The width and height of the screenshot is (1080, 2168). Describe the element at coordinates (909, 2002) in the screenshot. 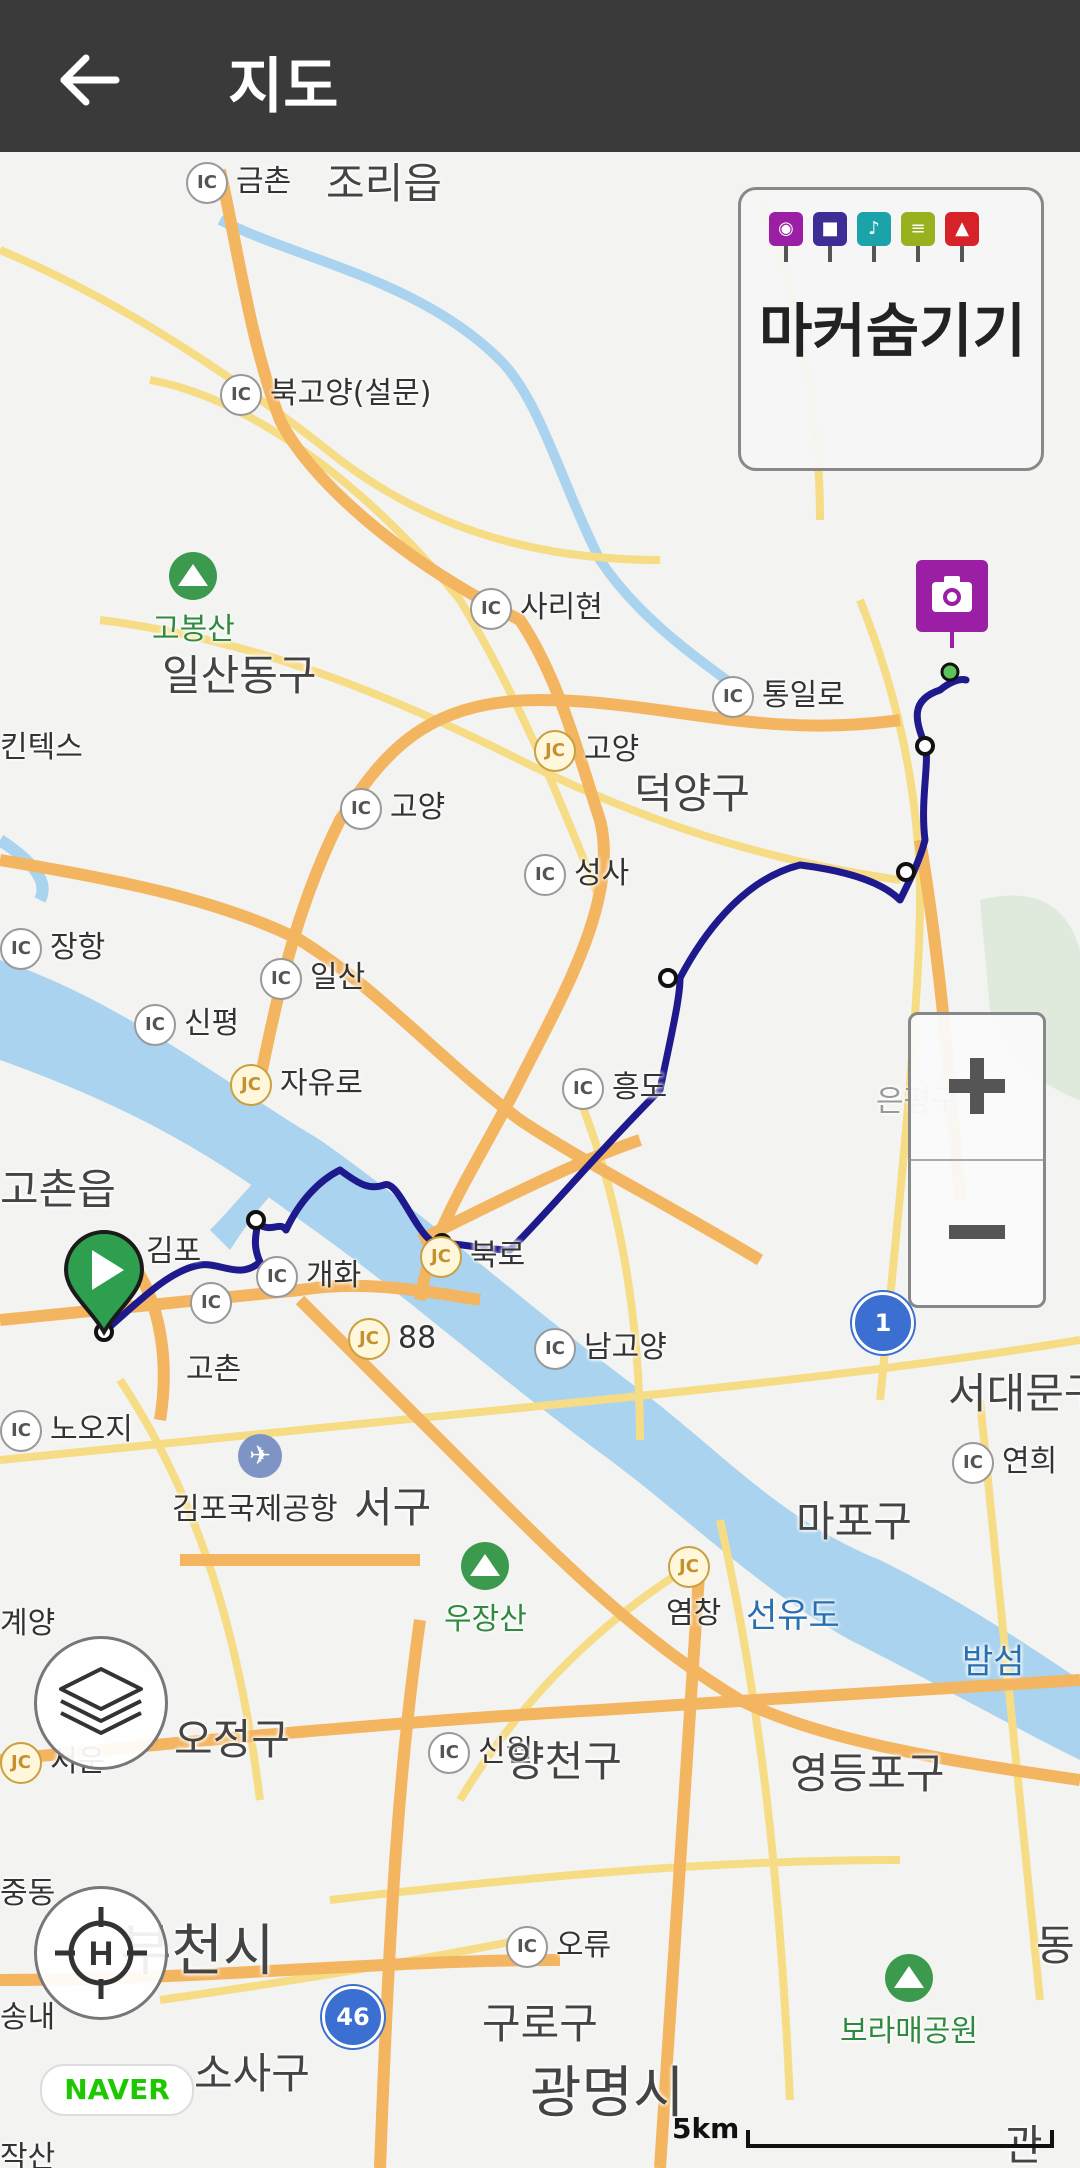

I see `map-poi-boramae: 보라매공원` at that location.